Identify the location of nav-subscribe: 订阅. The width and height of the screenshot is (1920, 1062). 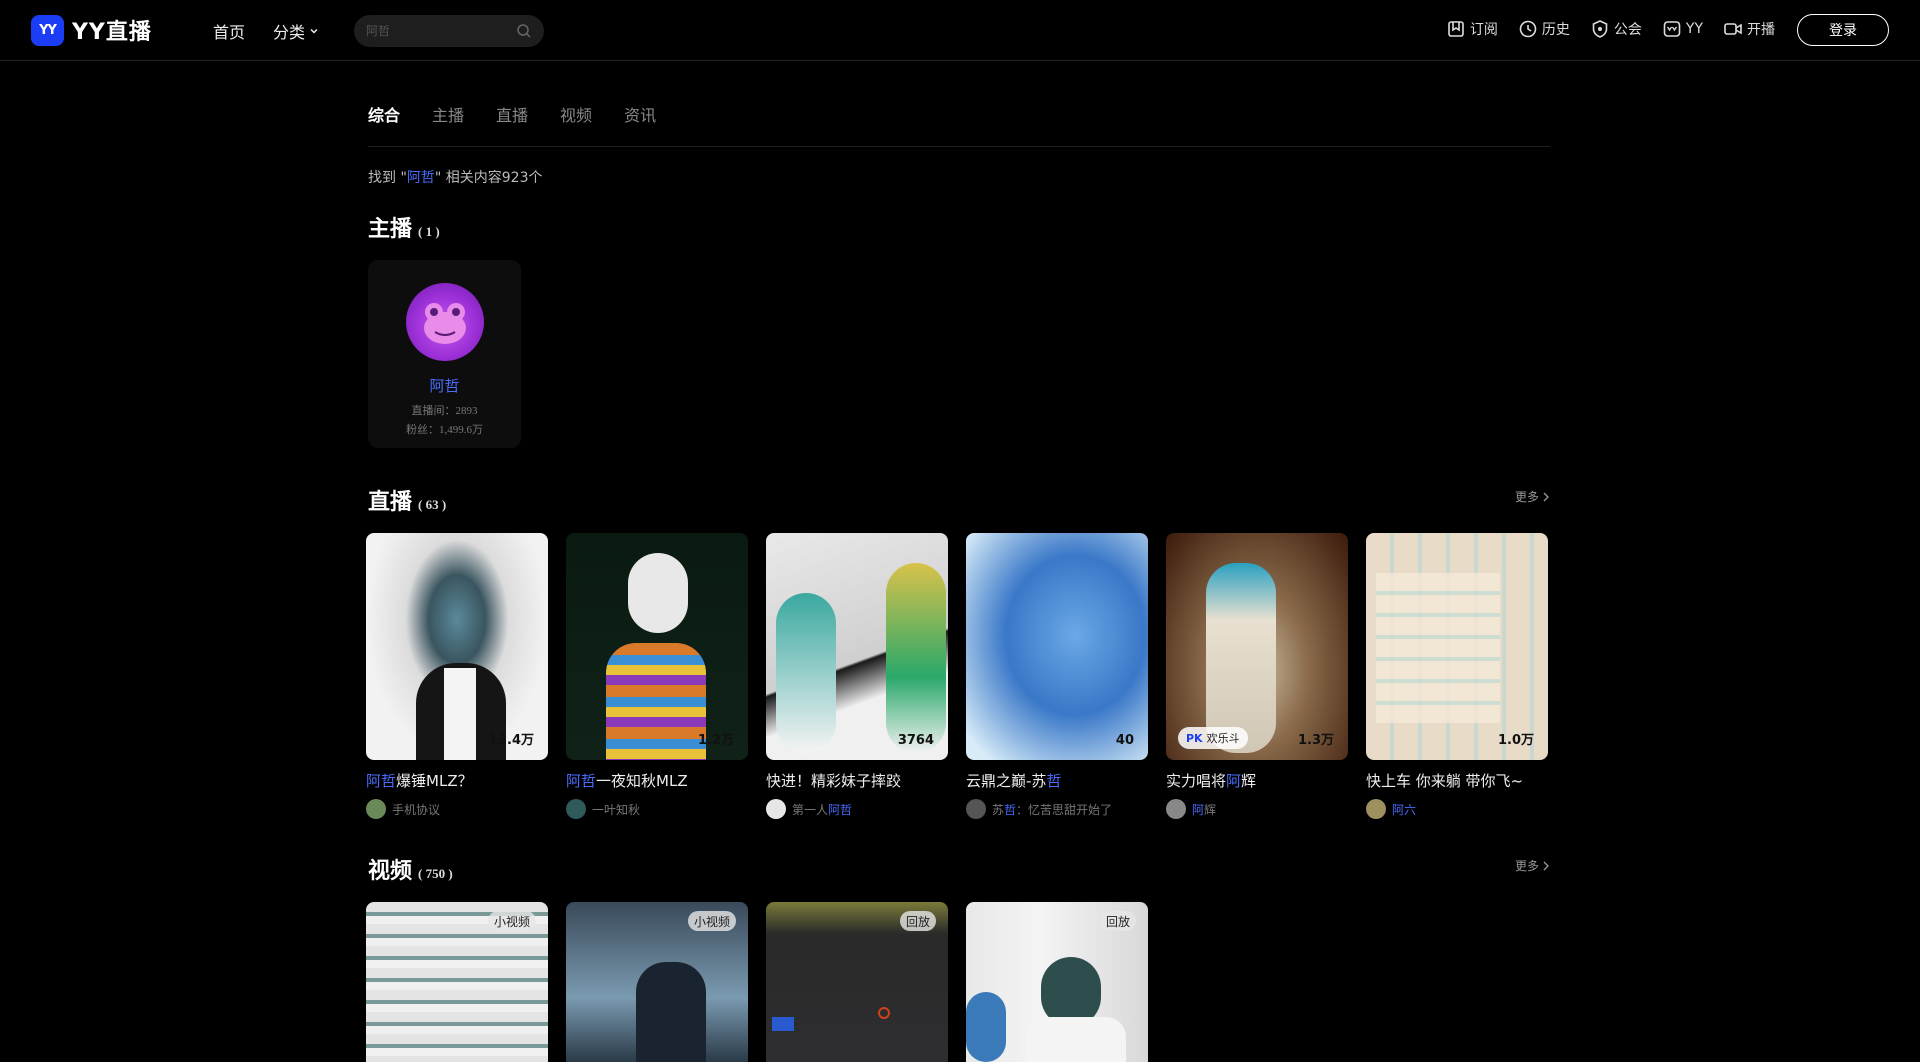
(1472, 29).